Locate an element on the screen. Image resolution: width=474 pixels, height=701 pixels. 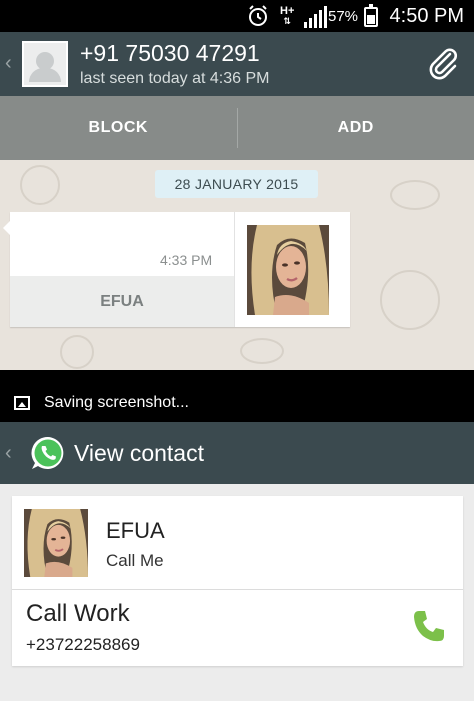
default-avatar-icon is located at coordinates (45, 64).